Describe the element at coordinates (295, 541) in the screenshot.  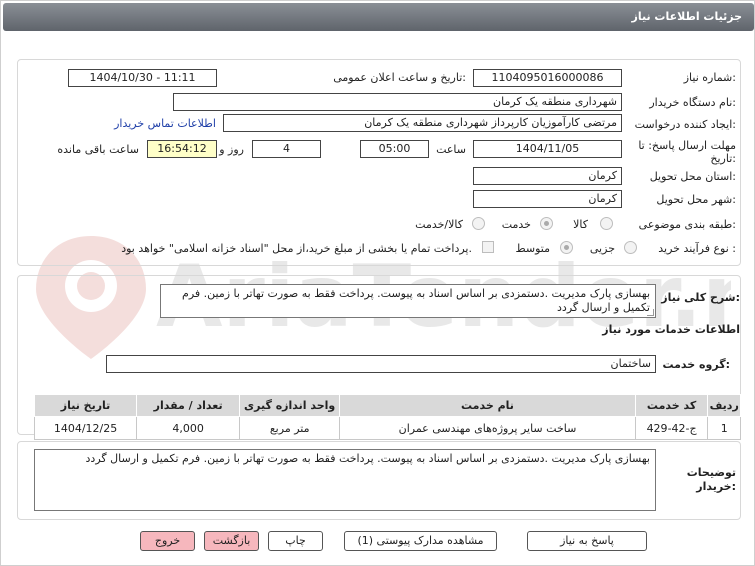
I see `print-button: چاپ` at that location.